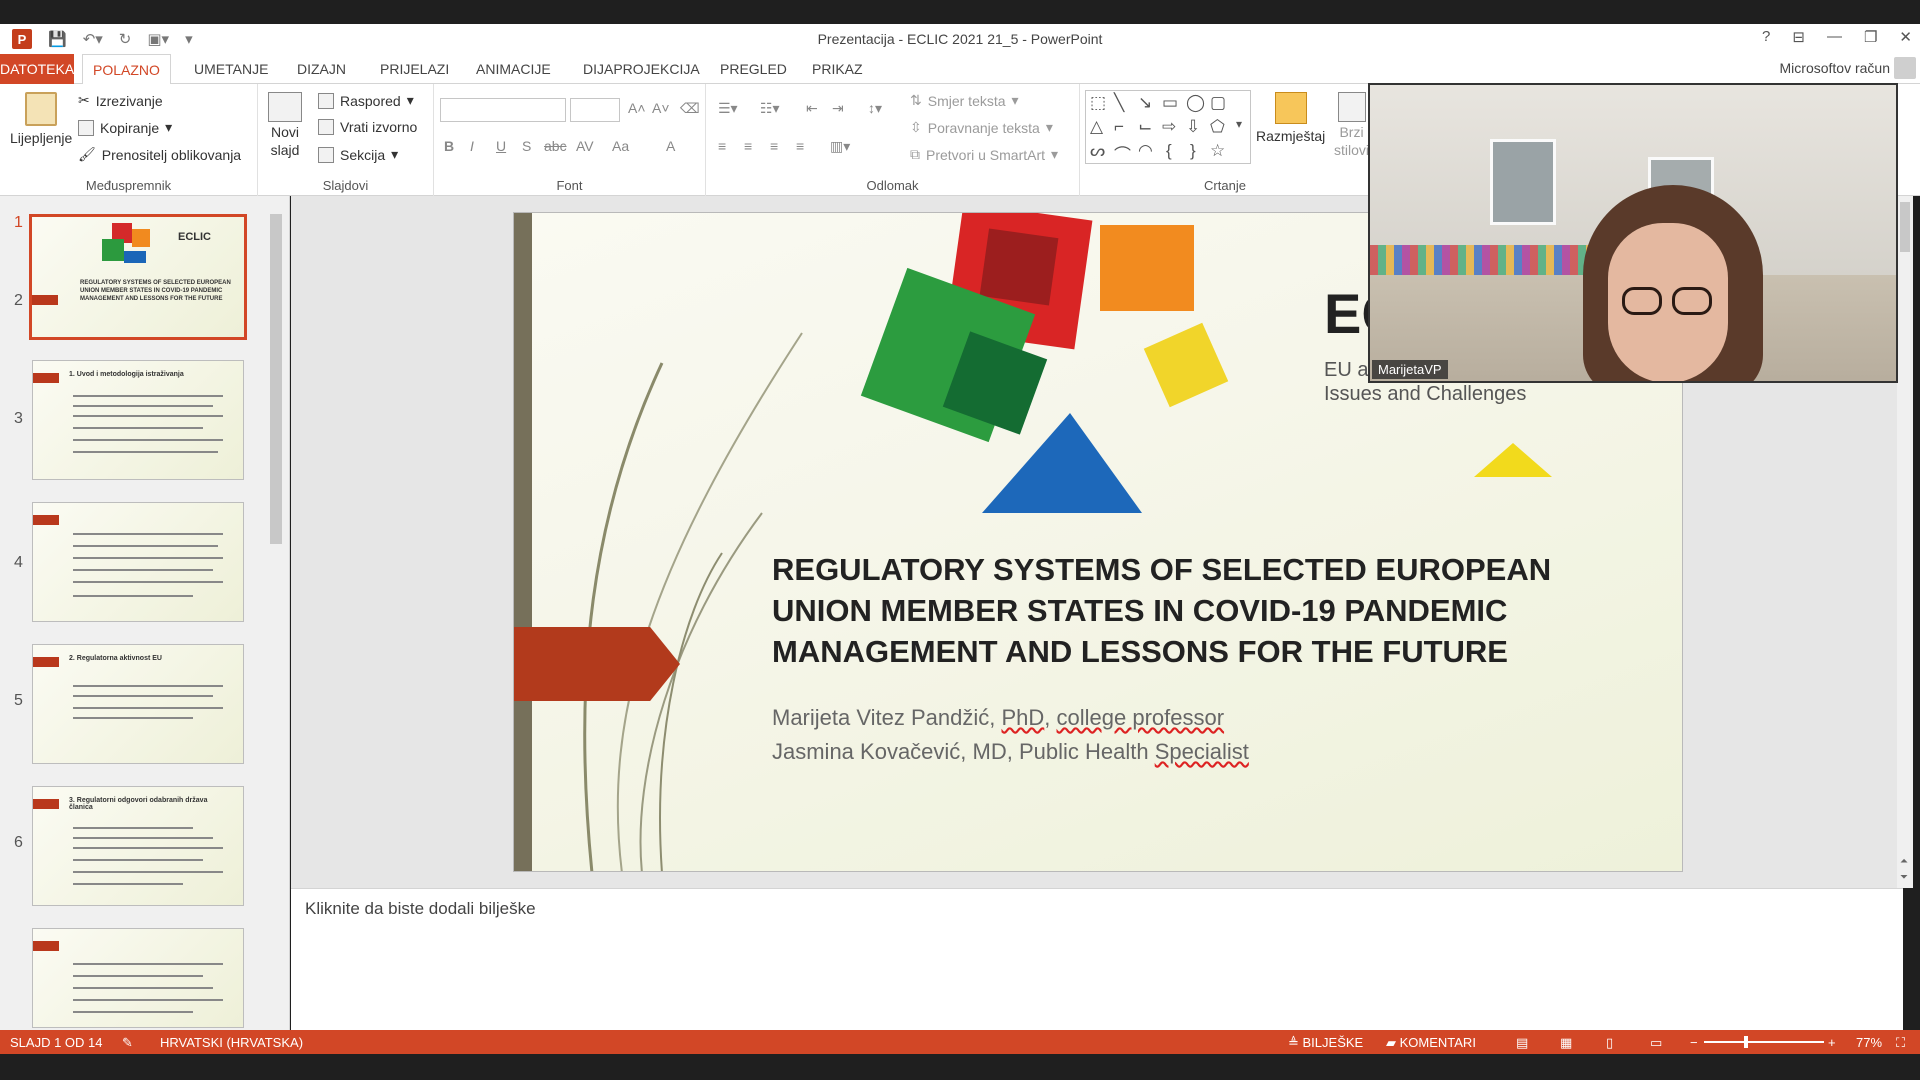 This screenshot has height=1080, width=1920. Describe the element at coordinates (840, 146) in the screenshot. I see `columns-icon: ▥▾` at that location.